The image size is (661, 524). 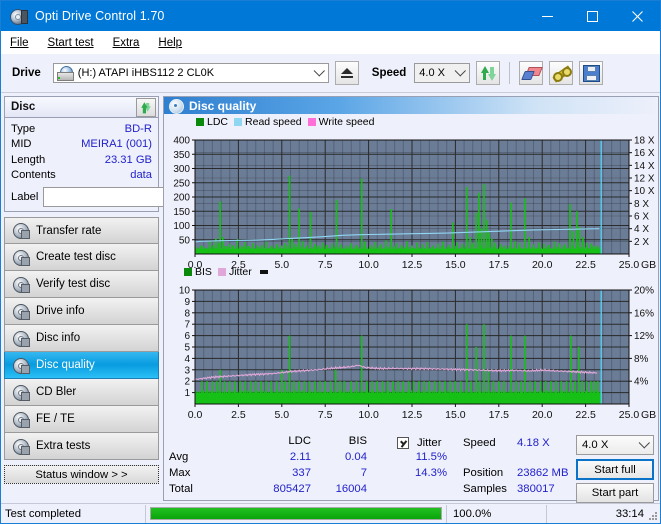 What do you see at coordinates (403, 443) in the screenshot?
I see `jitter-checkbox` at bounding box center [403, 443].